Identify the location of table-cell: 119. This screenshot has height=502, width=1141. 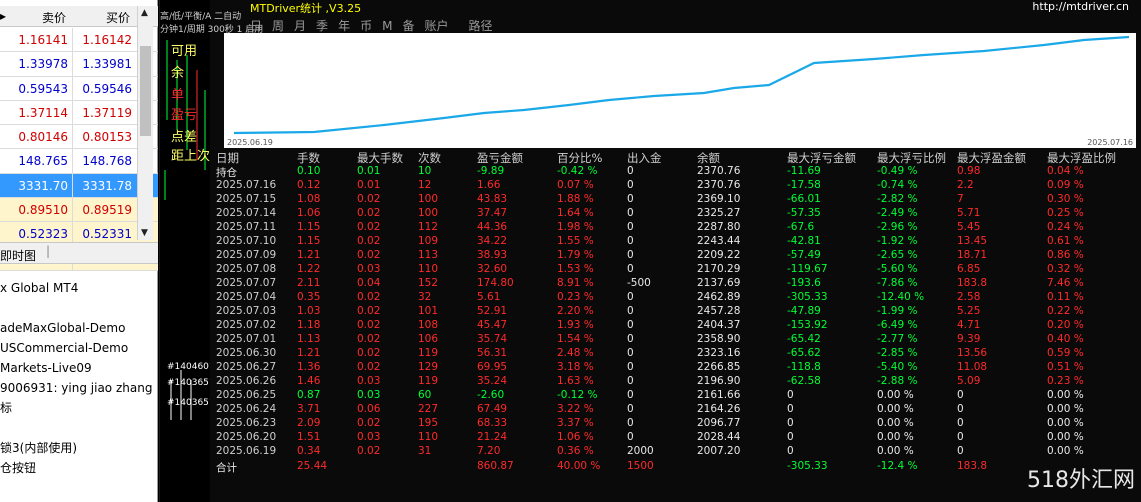
(428, 381).